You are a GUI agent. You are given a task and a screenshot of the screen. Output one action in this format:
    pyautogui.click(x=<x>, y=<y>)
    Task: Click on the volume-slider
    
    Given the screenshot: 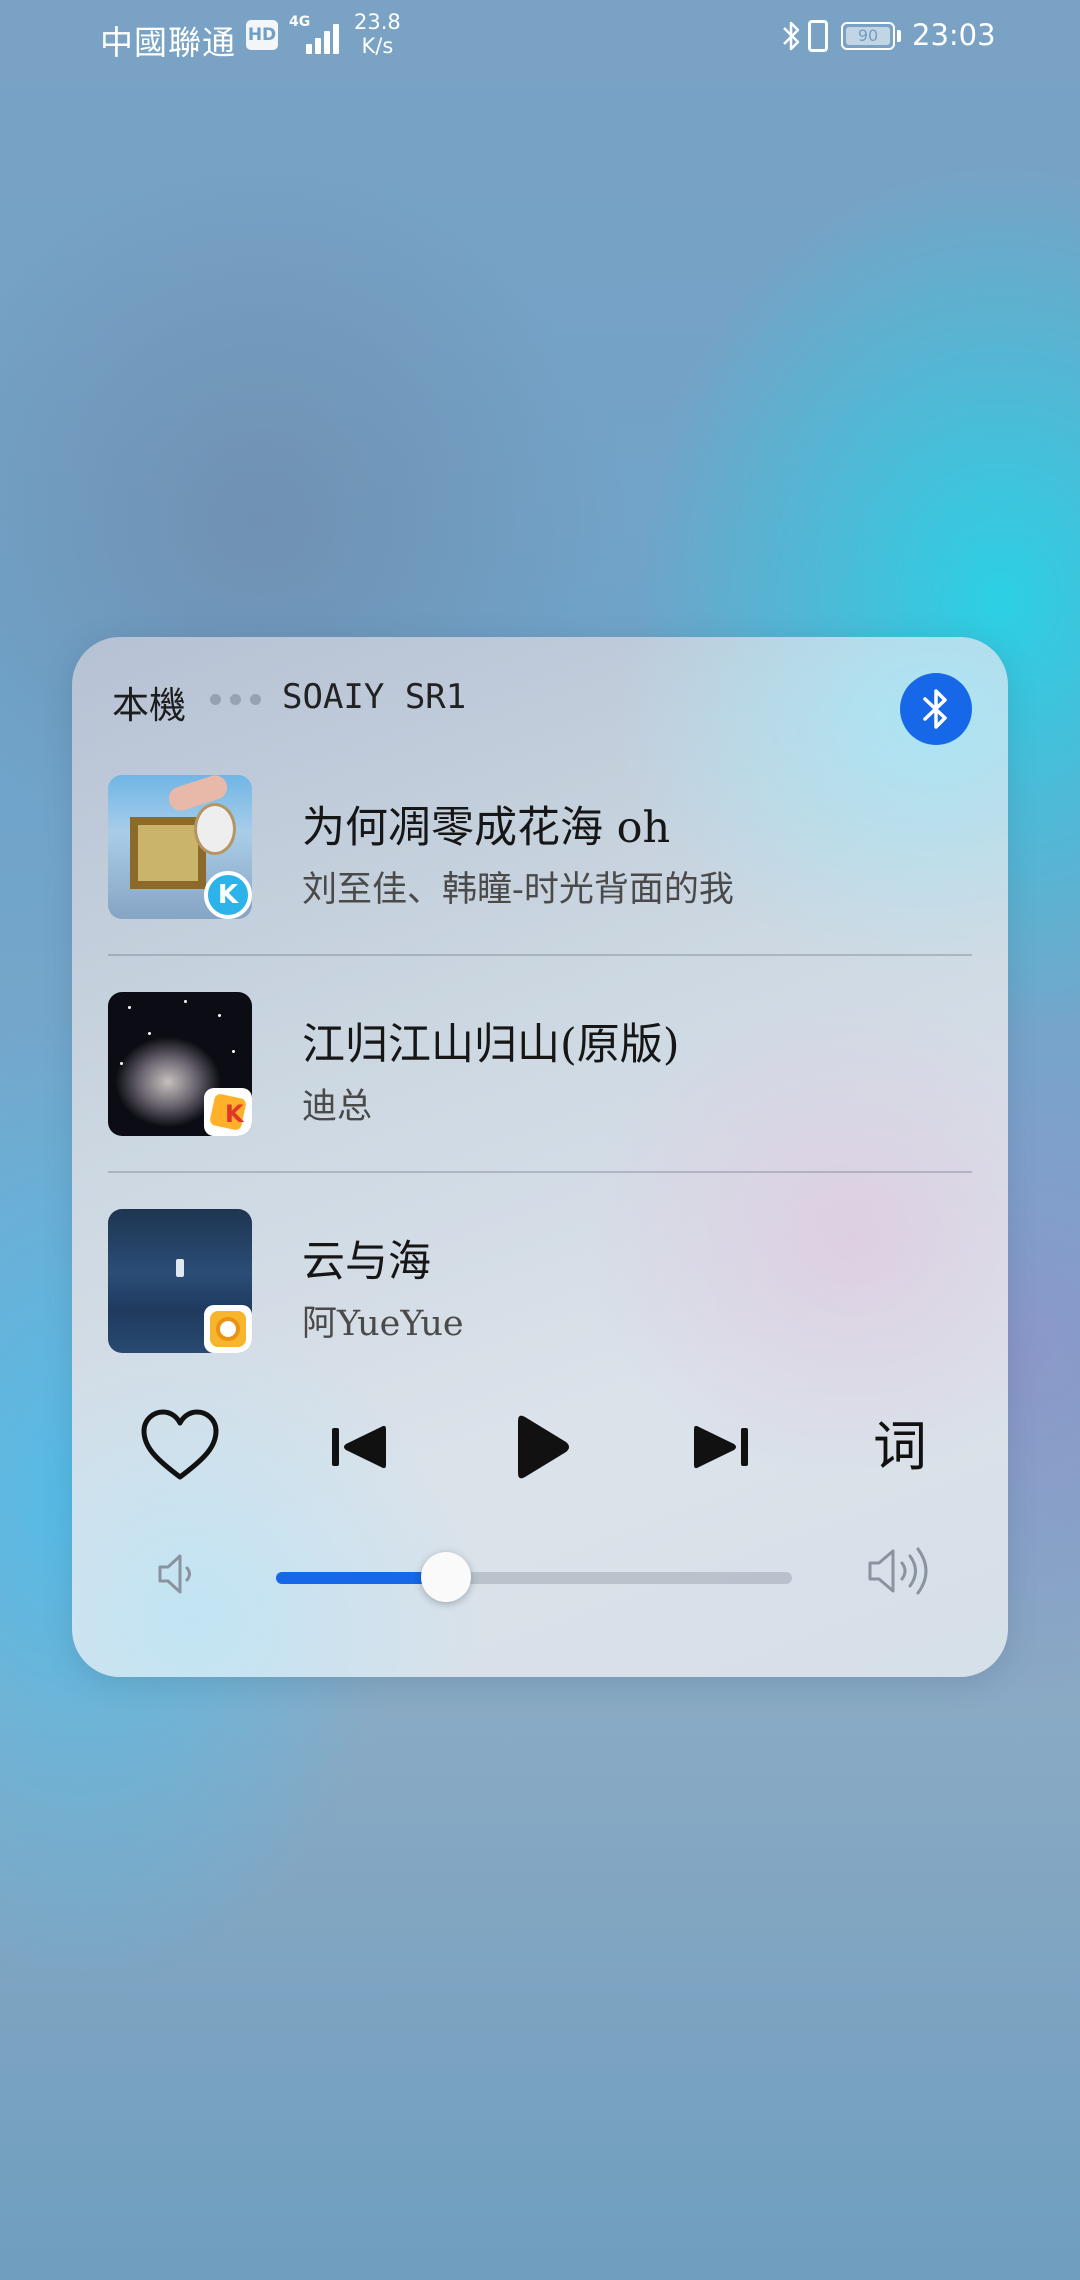 What is the action you would take?
    pyautogui.click(x=534, y=1577)
    